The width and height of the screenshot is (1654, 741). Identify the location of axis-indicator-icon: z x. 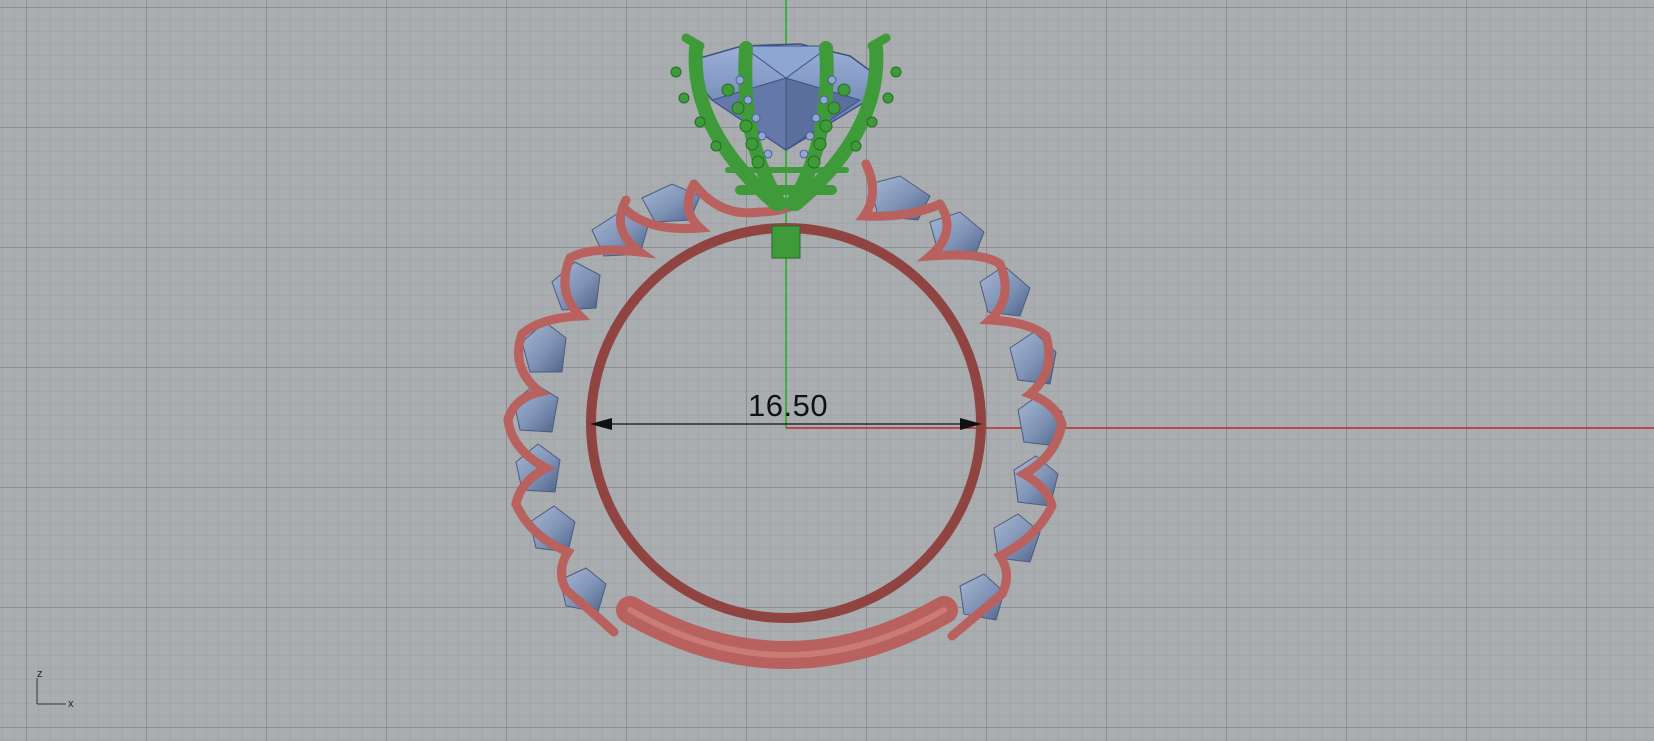
(56, 689).